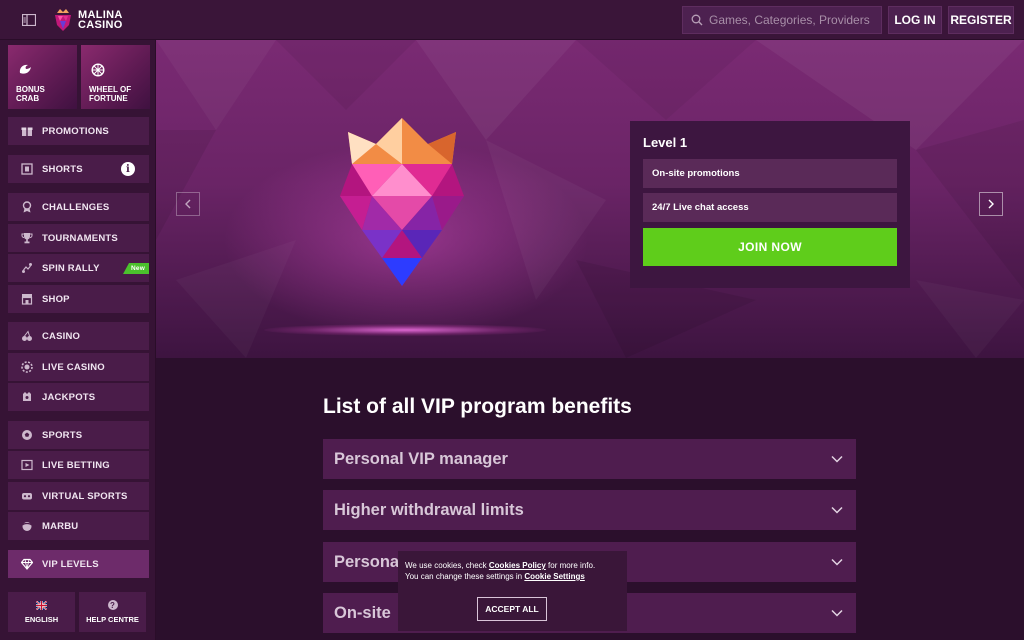 This screenshot has height=640, width=1024. Describe the element at coordinates (589, 510) in the screenshot. I see `accordion-item: Higher withdrawal limits` at that location.